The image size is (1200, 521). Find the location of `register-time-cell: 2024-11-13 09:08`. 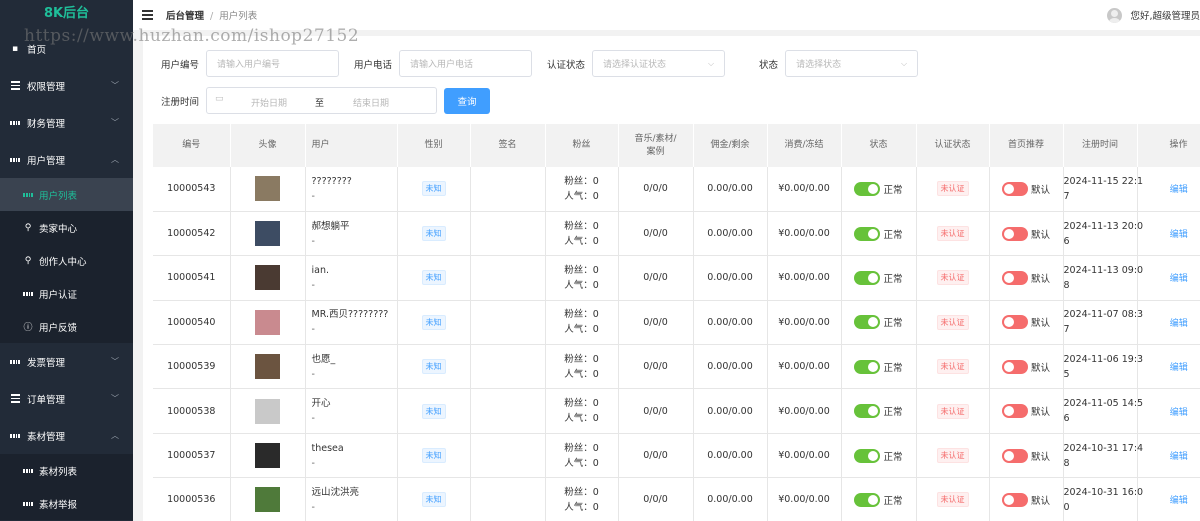

register-time-cell: 2024-11-13 09:08 is located at coordinates (1103, 278).